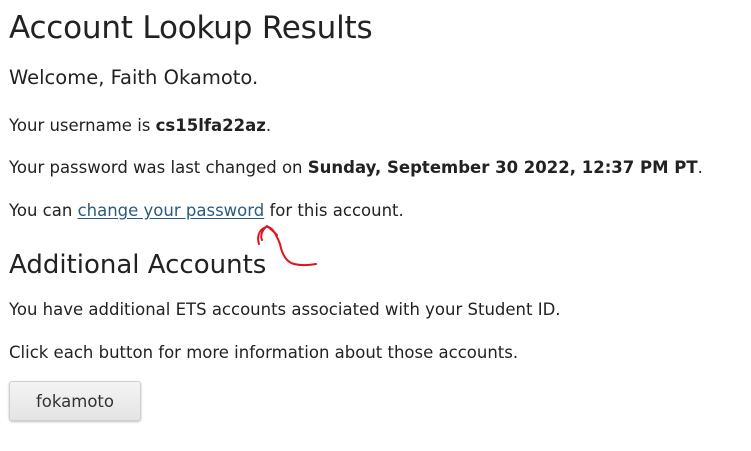 This screenshot has width=751, height=451. Describe the element at coordinates (82, 125) in the screenshot. I see `username-prefix: Your username is` at that location.